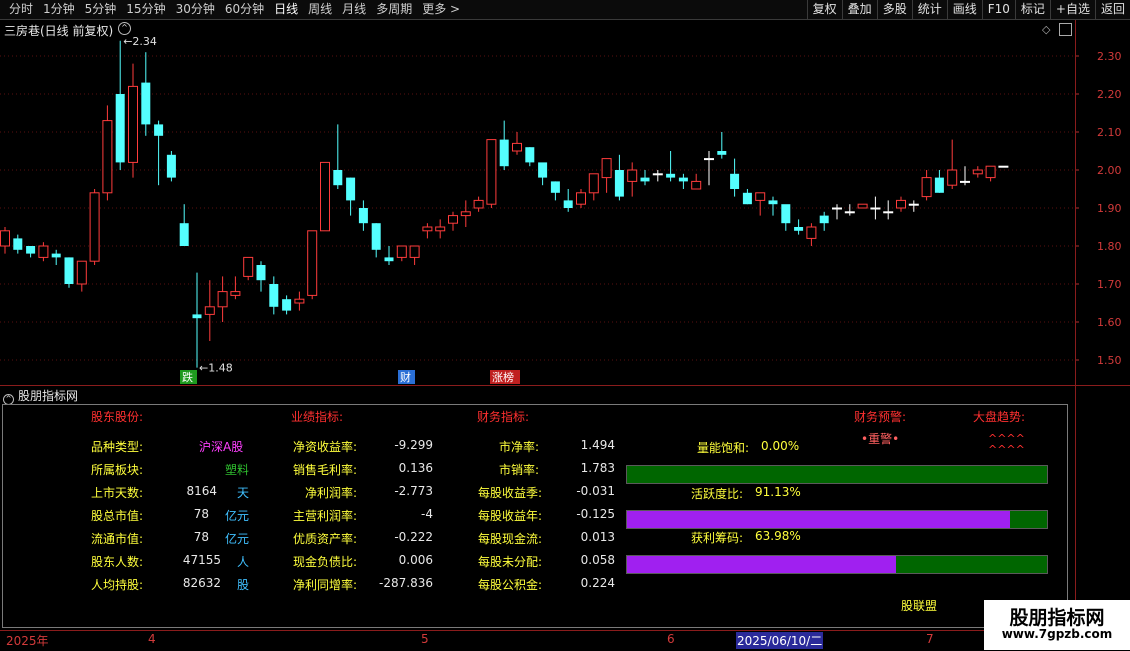 The height and width of the screenshot is (651, 1130). What do you see at coordinates (243, 585) in the screenshot?
I see `unit-avg-holding: 股` at bounding box center [243, 585].